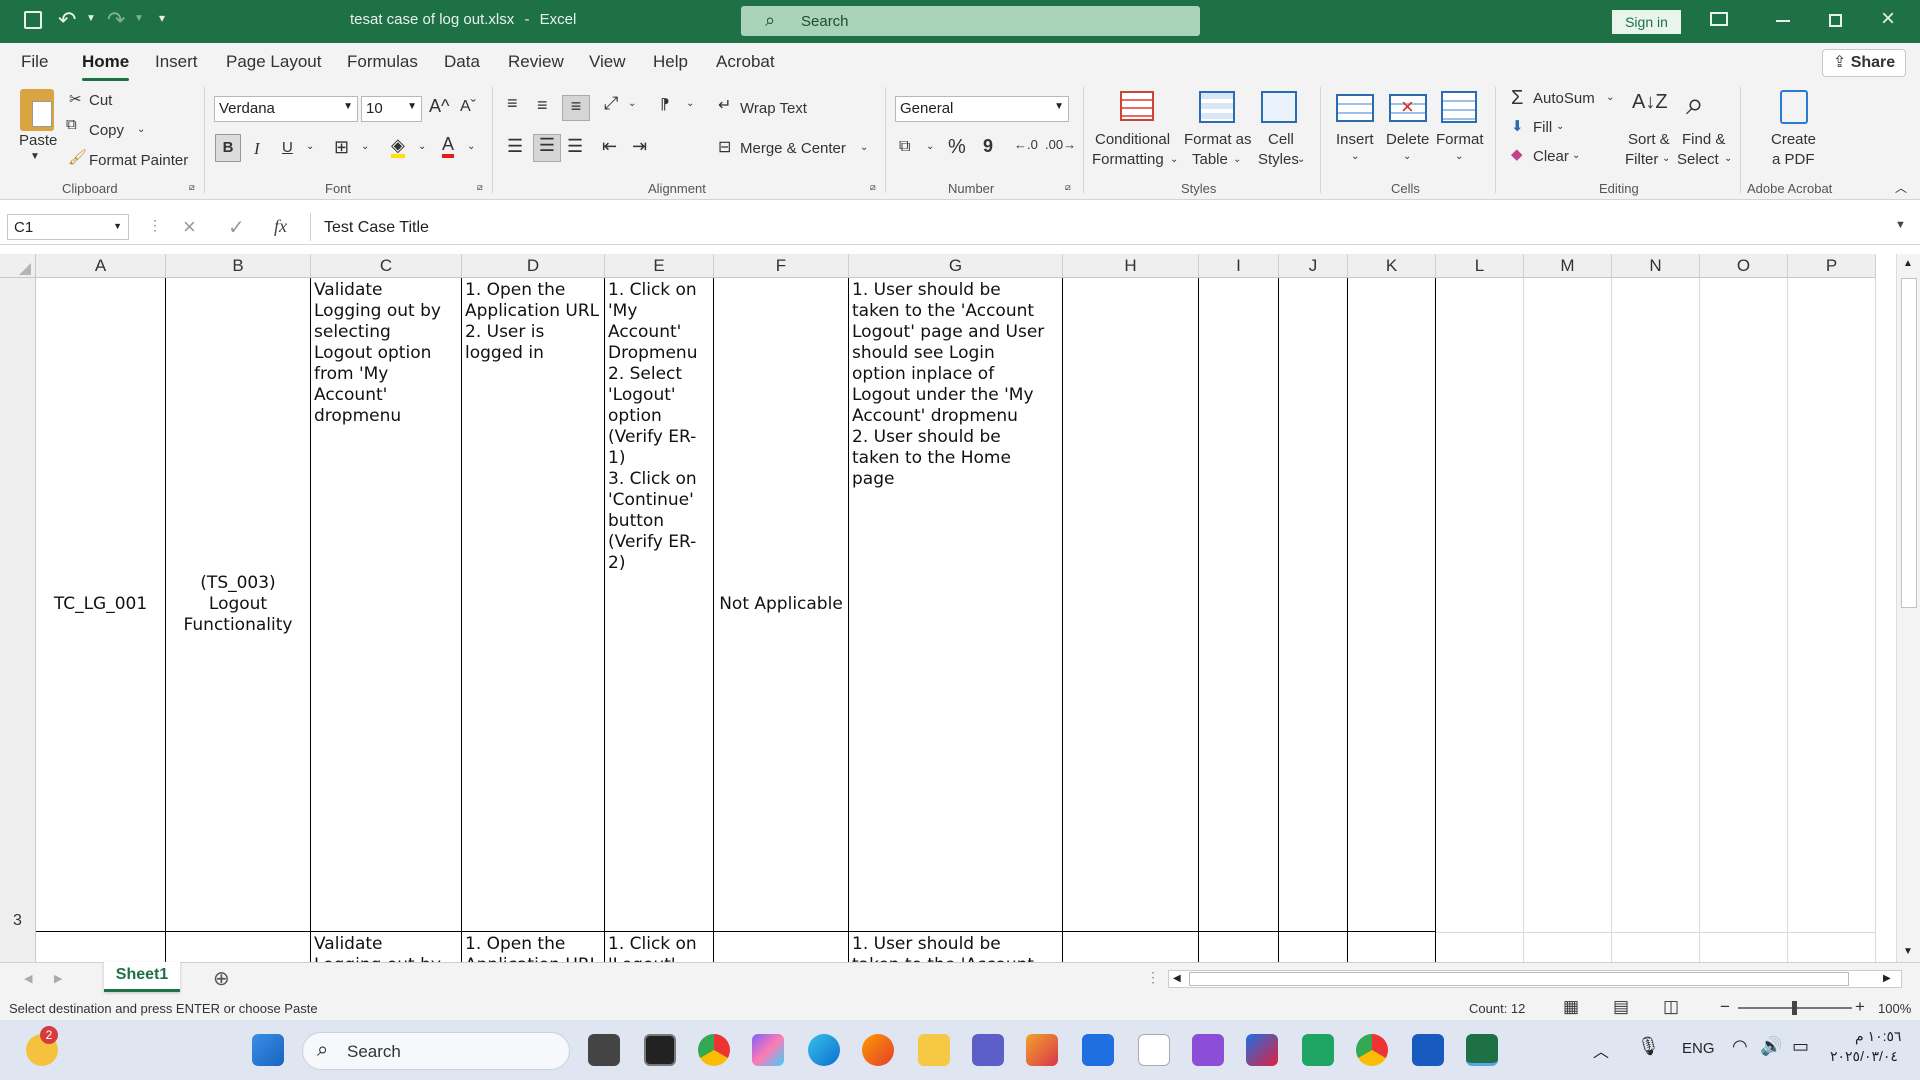  I want to click on store-icon, so click(1098, 1050).